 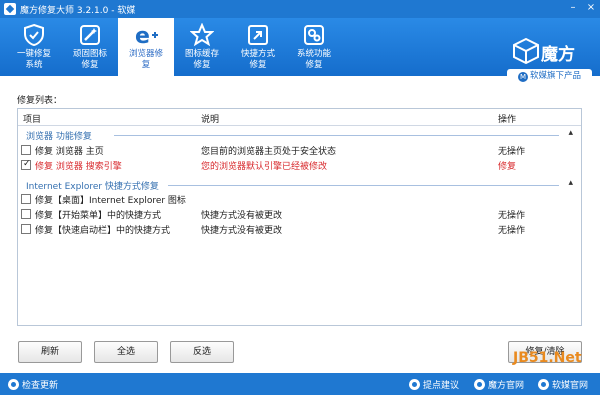 I want to click on official-site-label: 魔方官网, so click(x=506, y=386).